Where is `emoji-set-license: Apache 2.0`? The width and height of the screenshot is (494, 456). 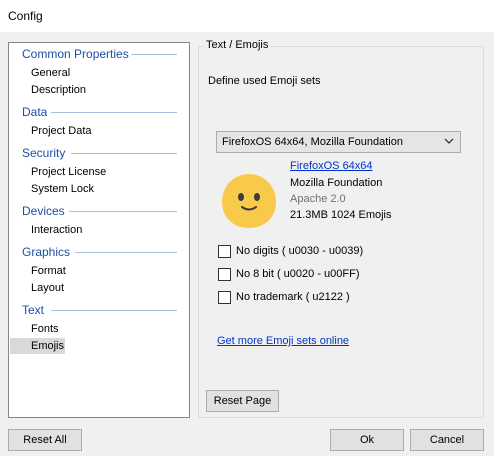
emoji-set-license: Apache 2.0 is located at coordinates (318, 199).